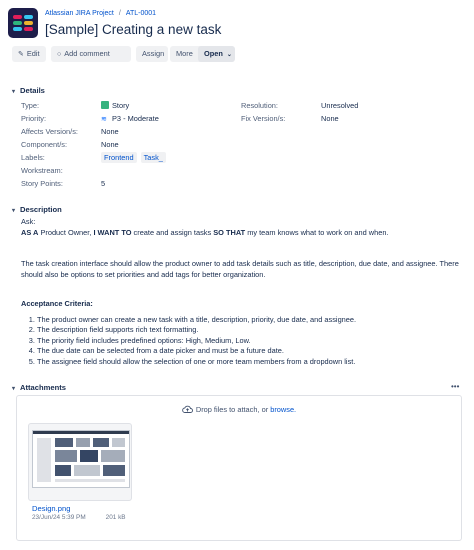 The image size is (474, 550). Describe the element at coordinates (330, 118) in the screenshot. I see `fix-version-value: None` at that location.